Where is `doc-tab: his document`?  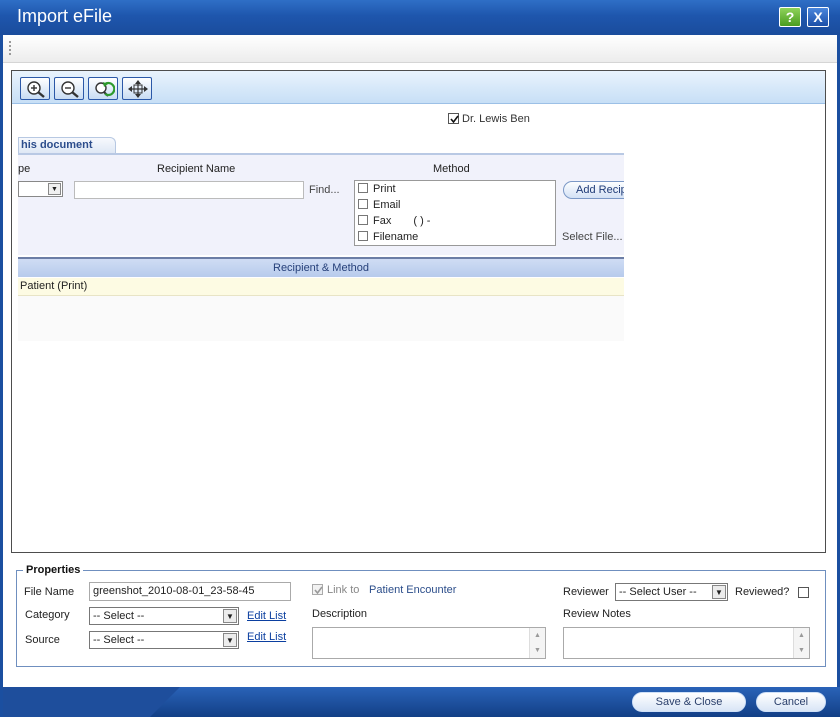 doc-tab: his document is located at coordinates (67, 145).